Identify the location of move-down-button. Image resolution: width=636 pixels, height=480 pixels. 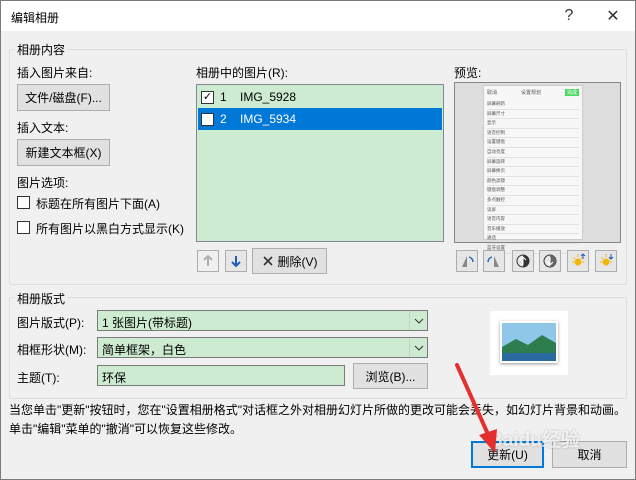
(236, 261).